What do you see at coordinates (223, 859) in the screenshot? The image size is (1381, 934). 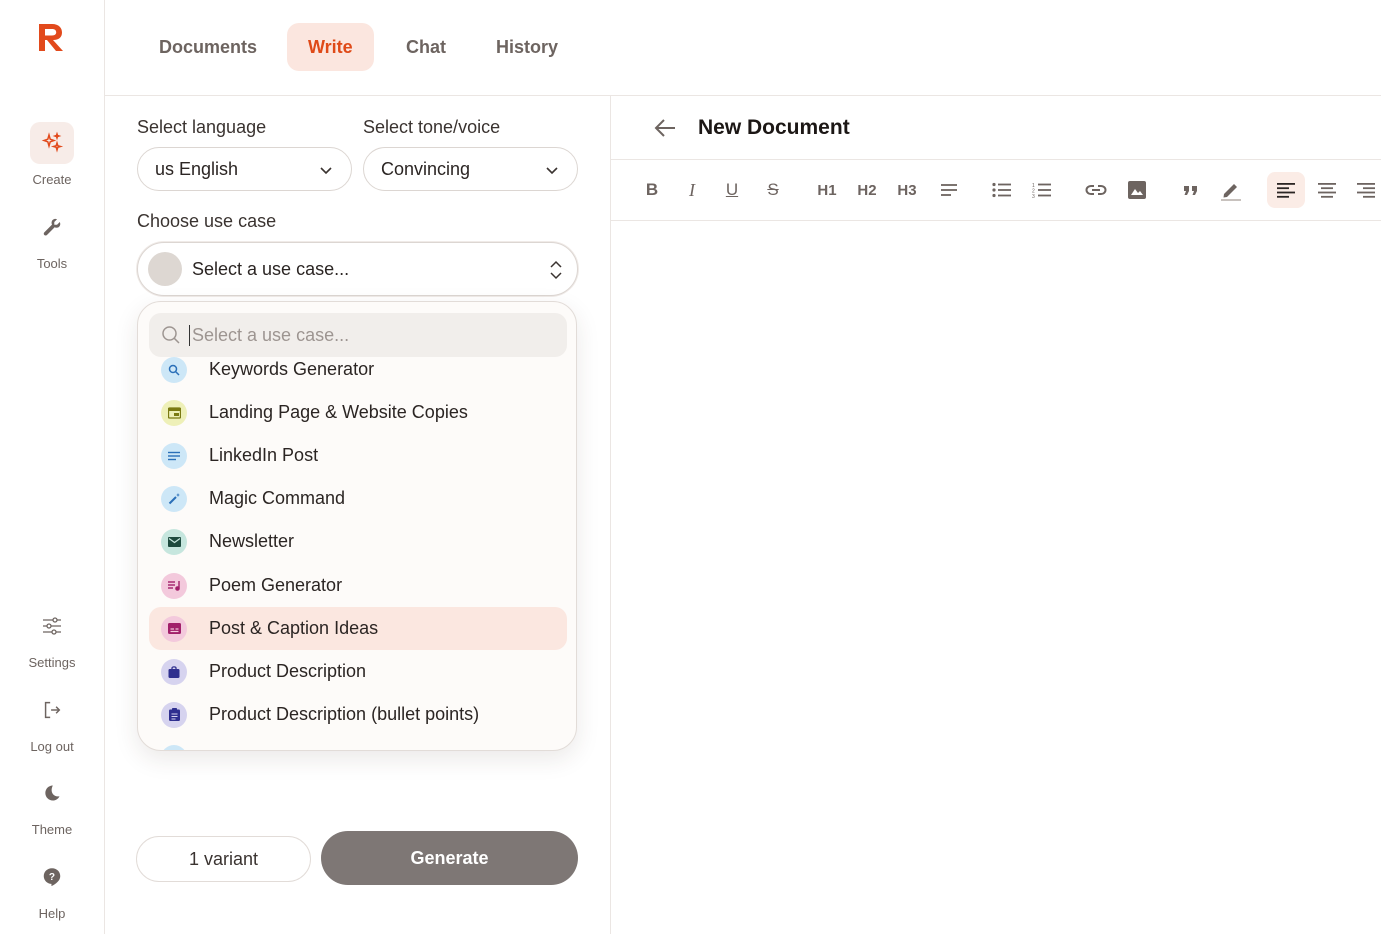 I see `variant-count-button: 1 variant` at bounding box center [223, 859].